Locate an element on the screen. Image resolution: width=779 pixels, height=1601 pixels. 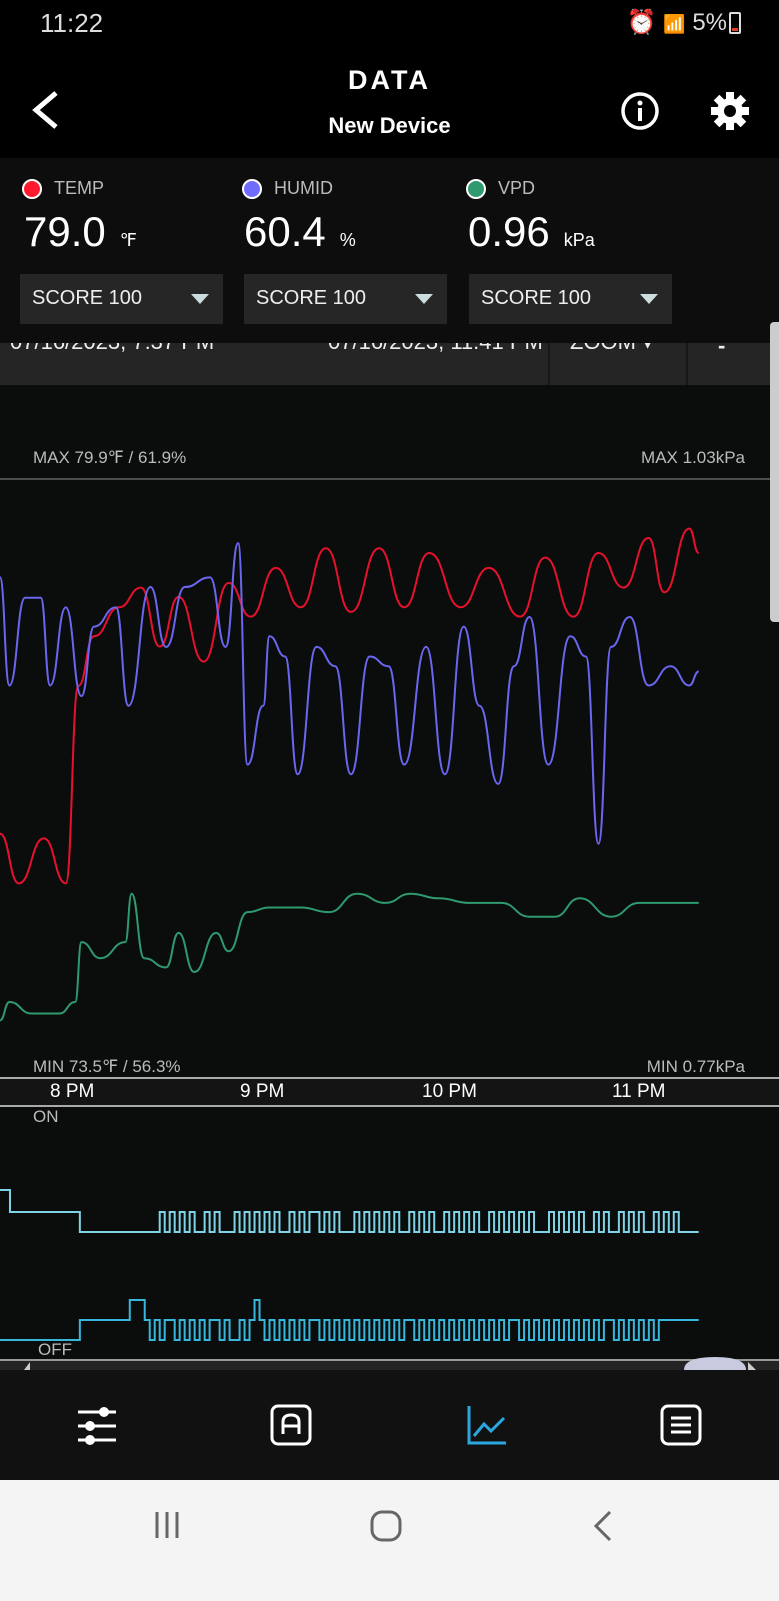
settings-button is located at coordinates (730, 113).